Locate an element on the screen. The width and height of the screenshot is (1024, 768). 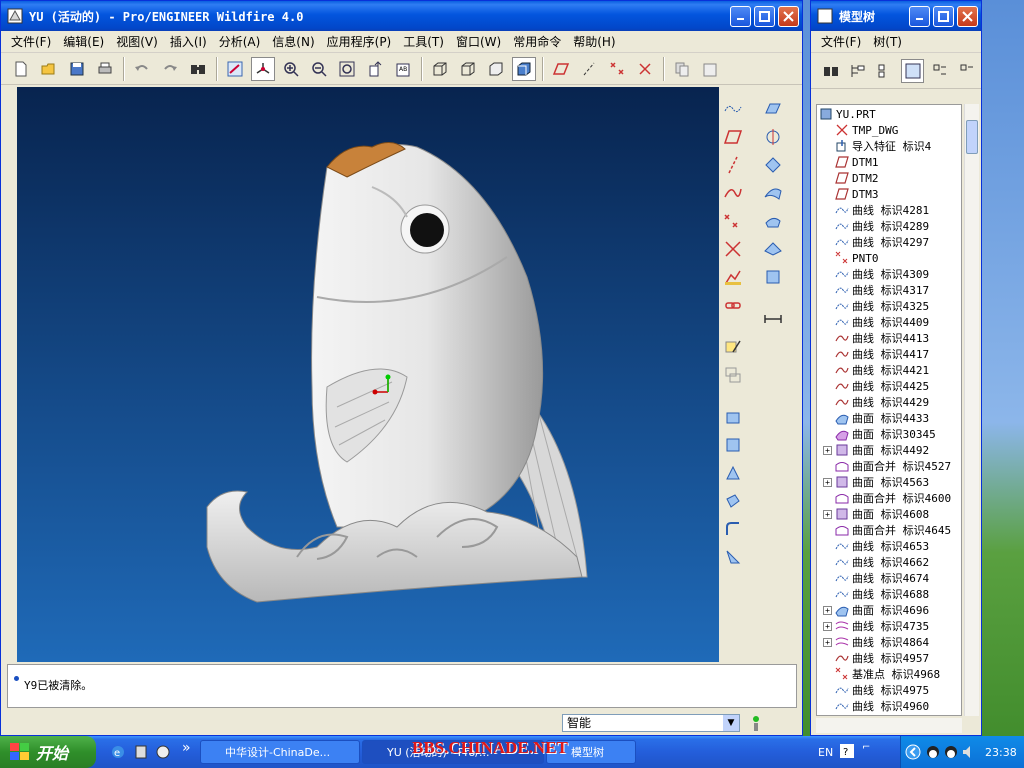
tree-expand-button is located at coordinates (939, 71).